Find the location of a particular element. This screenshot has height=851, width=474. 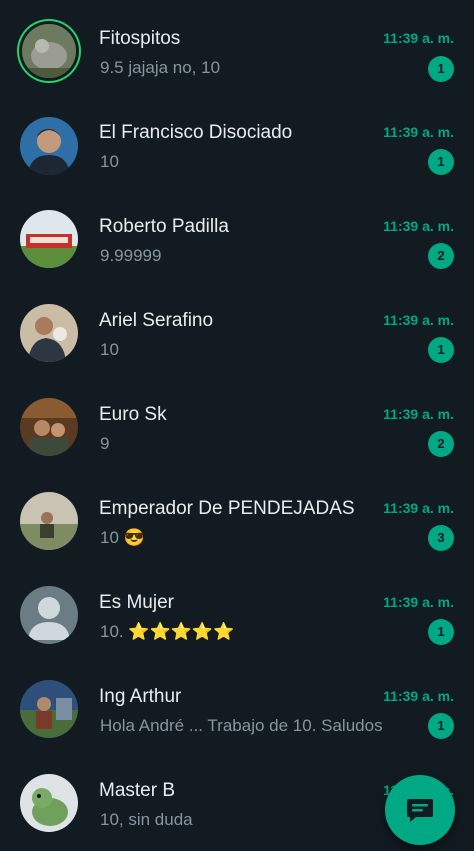

new-chat-icon is located at coordinates (420, 810).